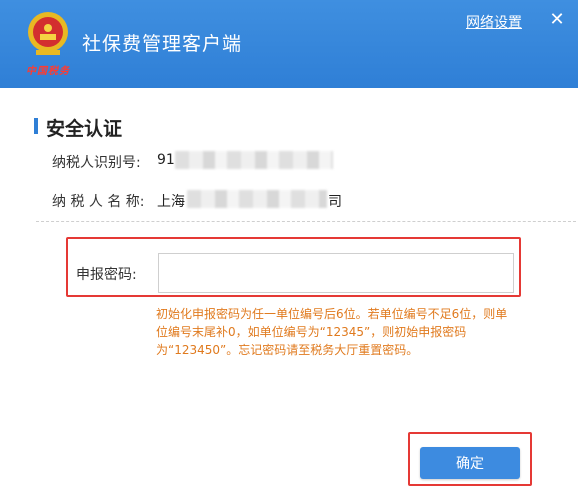  Describe the element at coordinates (494, 22) in the screenshot. I see `network-settings-link: 网络设置` at that location.